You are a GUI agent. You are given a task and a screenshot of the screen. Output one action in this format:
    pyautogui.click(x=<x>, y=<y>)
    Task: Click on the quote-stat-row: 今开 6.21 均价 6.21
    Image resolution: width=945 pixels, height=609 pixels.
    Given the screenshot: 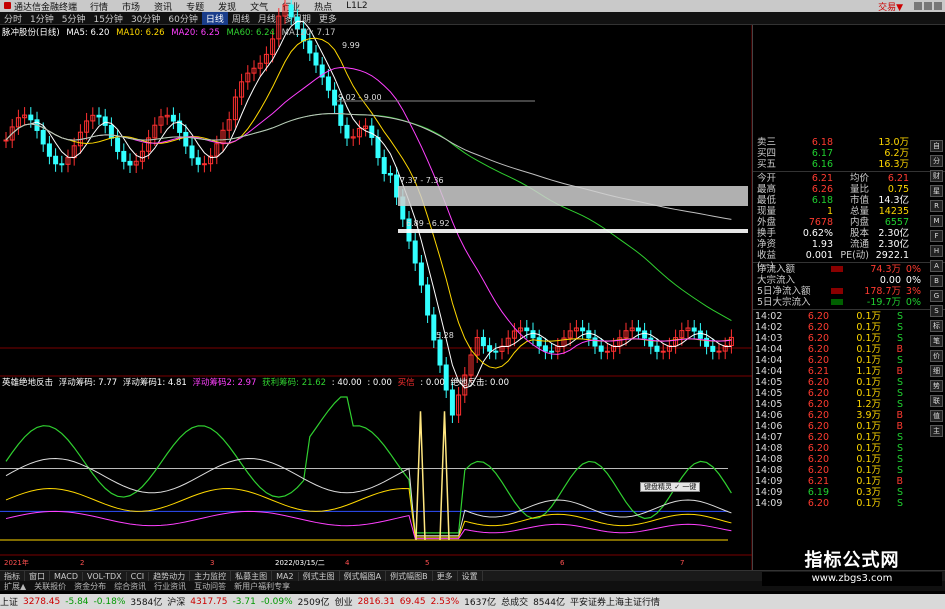 What is the action you would take?
    pyautogui.click(x=849, y=178)
    